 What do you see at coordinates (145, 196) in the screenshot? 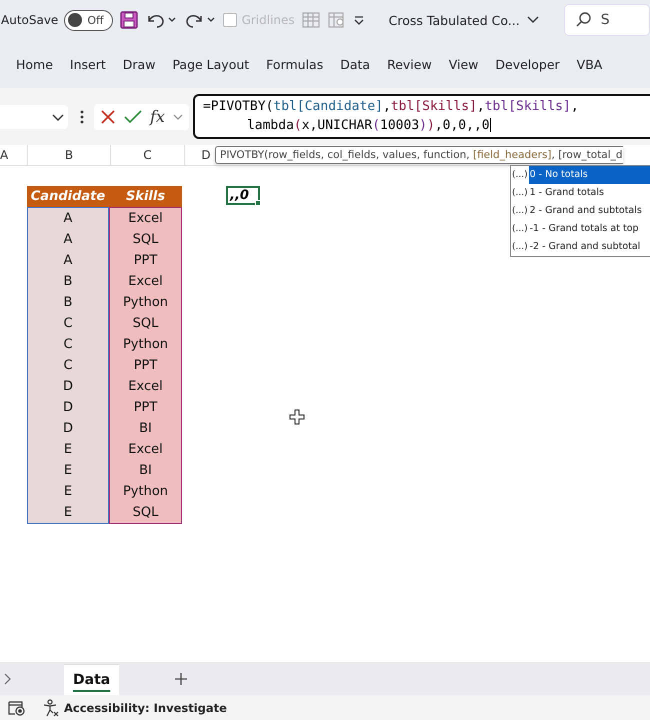
I see `table-header-cell: Skills` at bounding box center [145, 196].